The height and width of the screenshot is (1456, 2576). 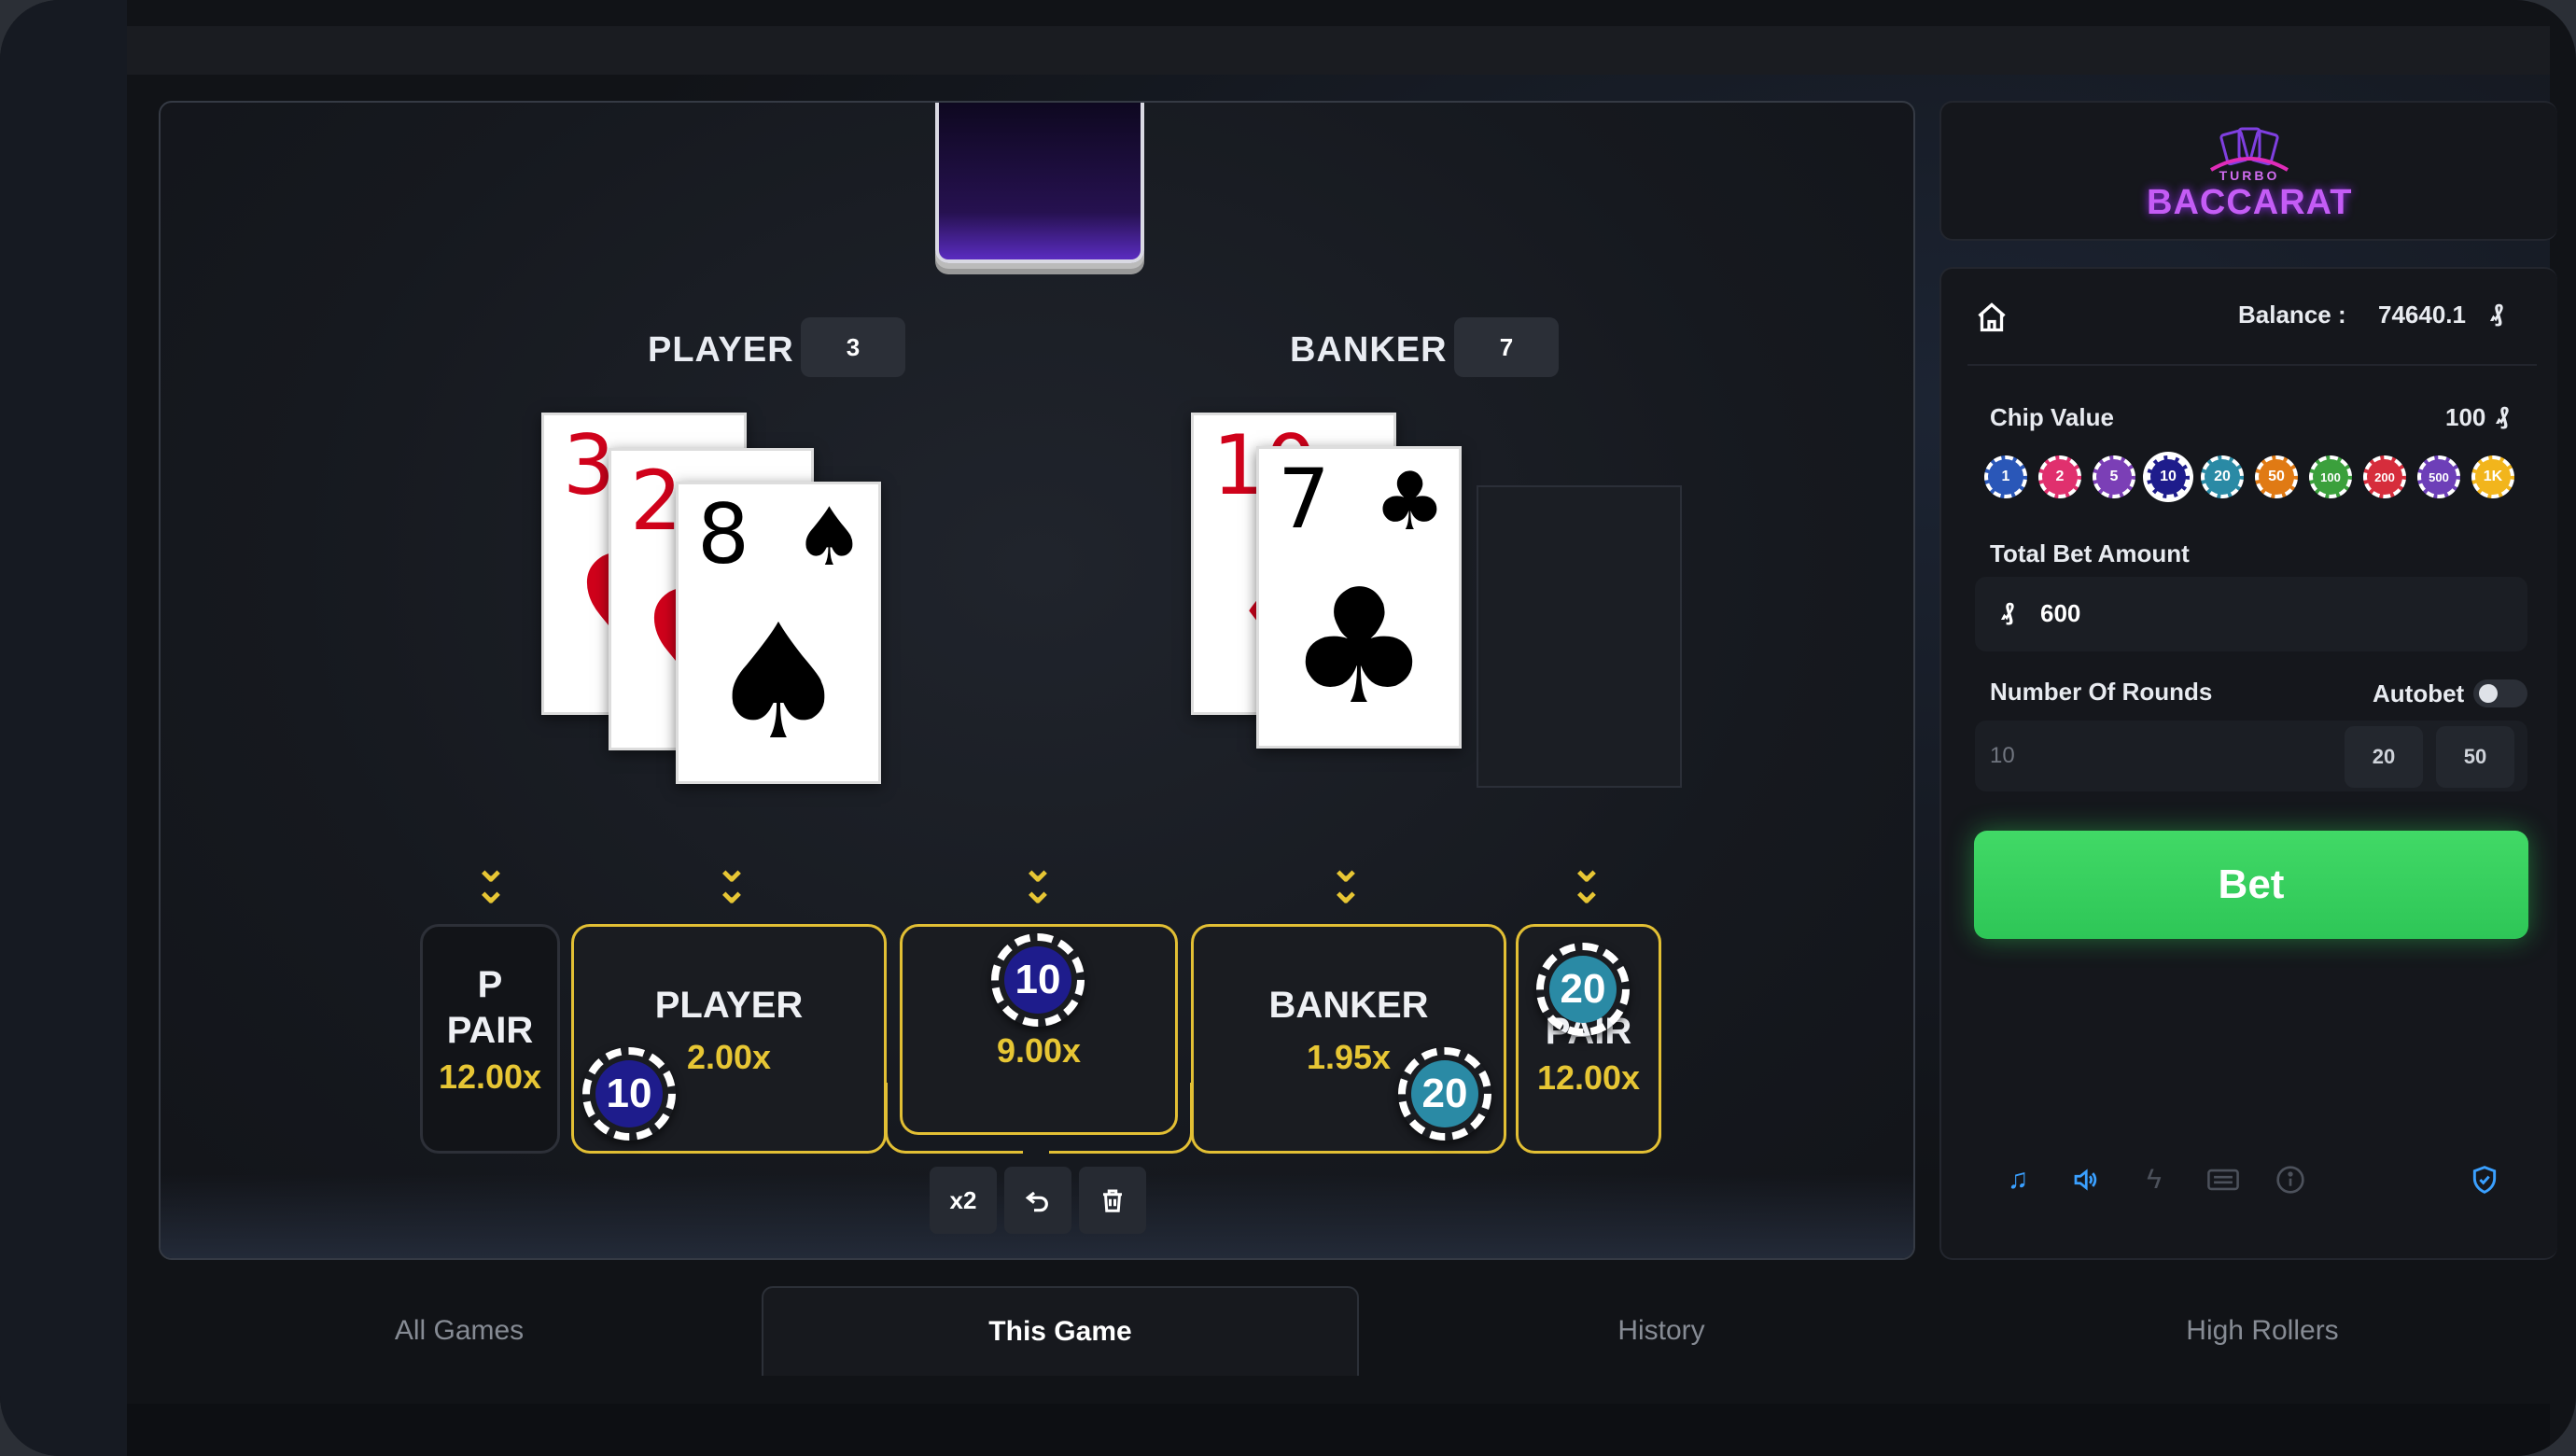 What do you see at coordinates (2168, 476) in the screenshot?
I see `chip-select-10: 10` at bounding box center [2168, 476].